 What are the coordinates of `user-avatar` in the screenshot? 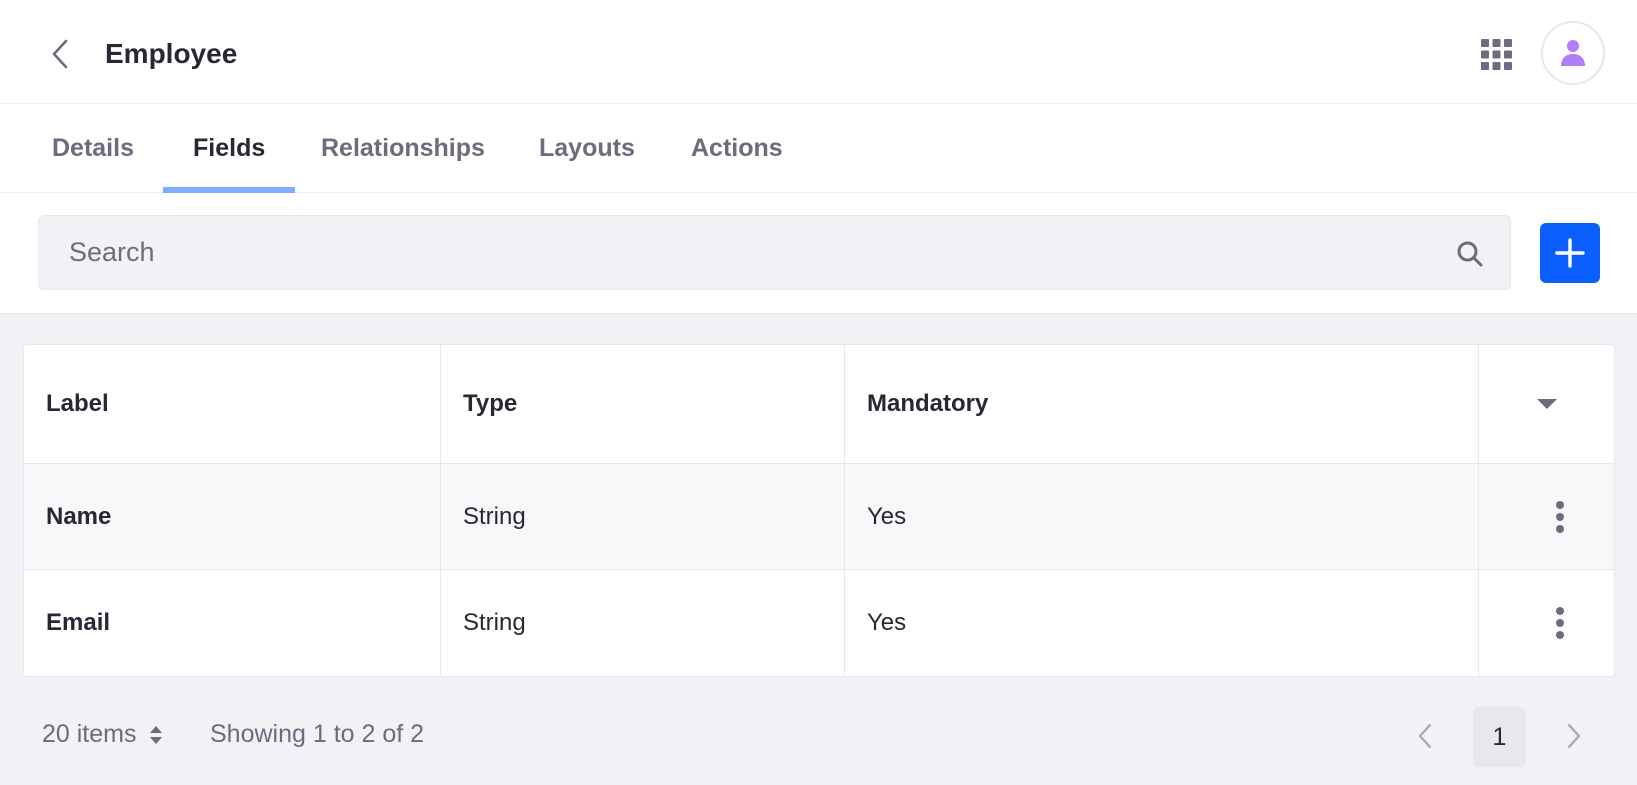 It's located at (1573, 53).